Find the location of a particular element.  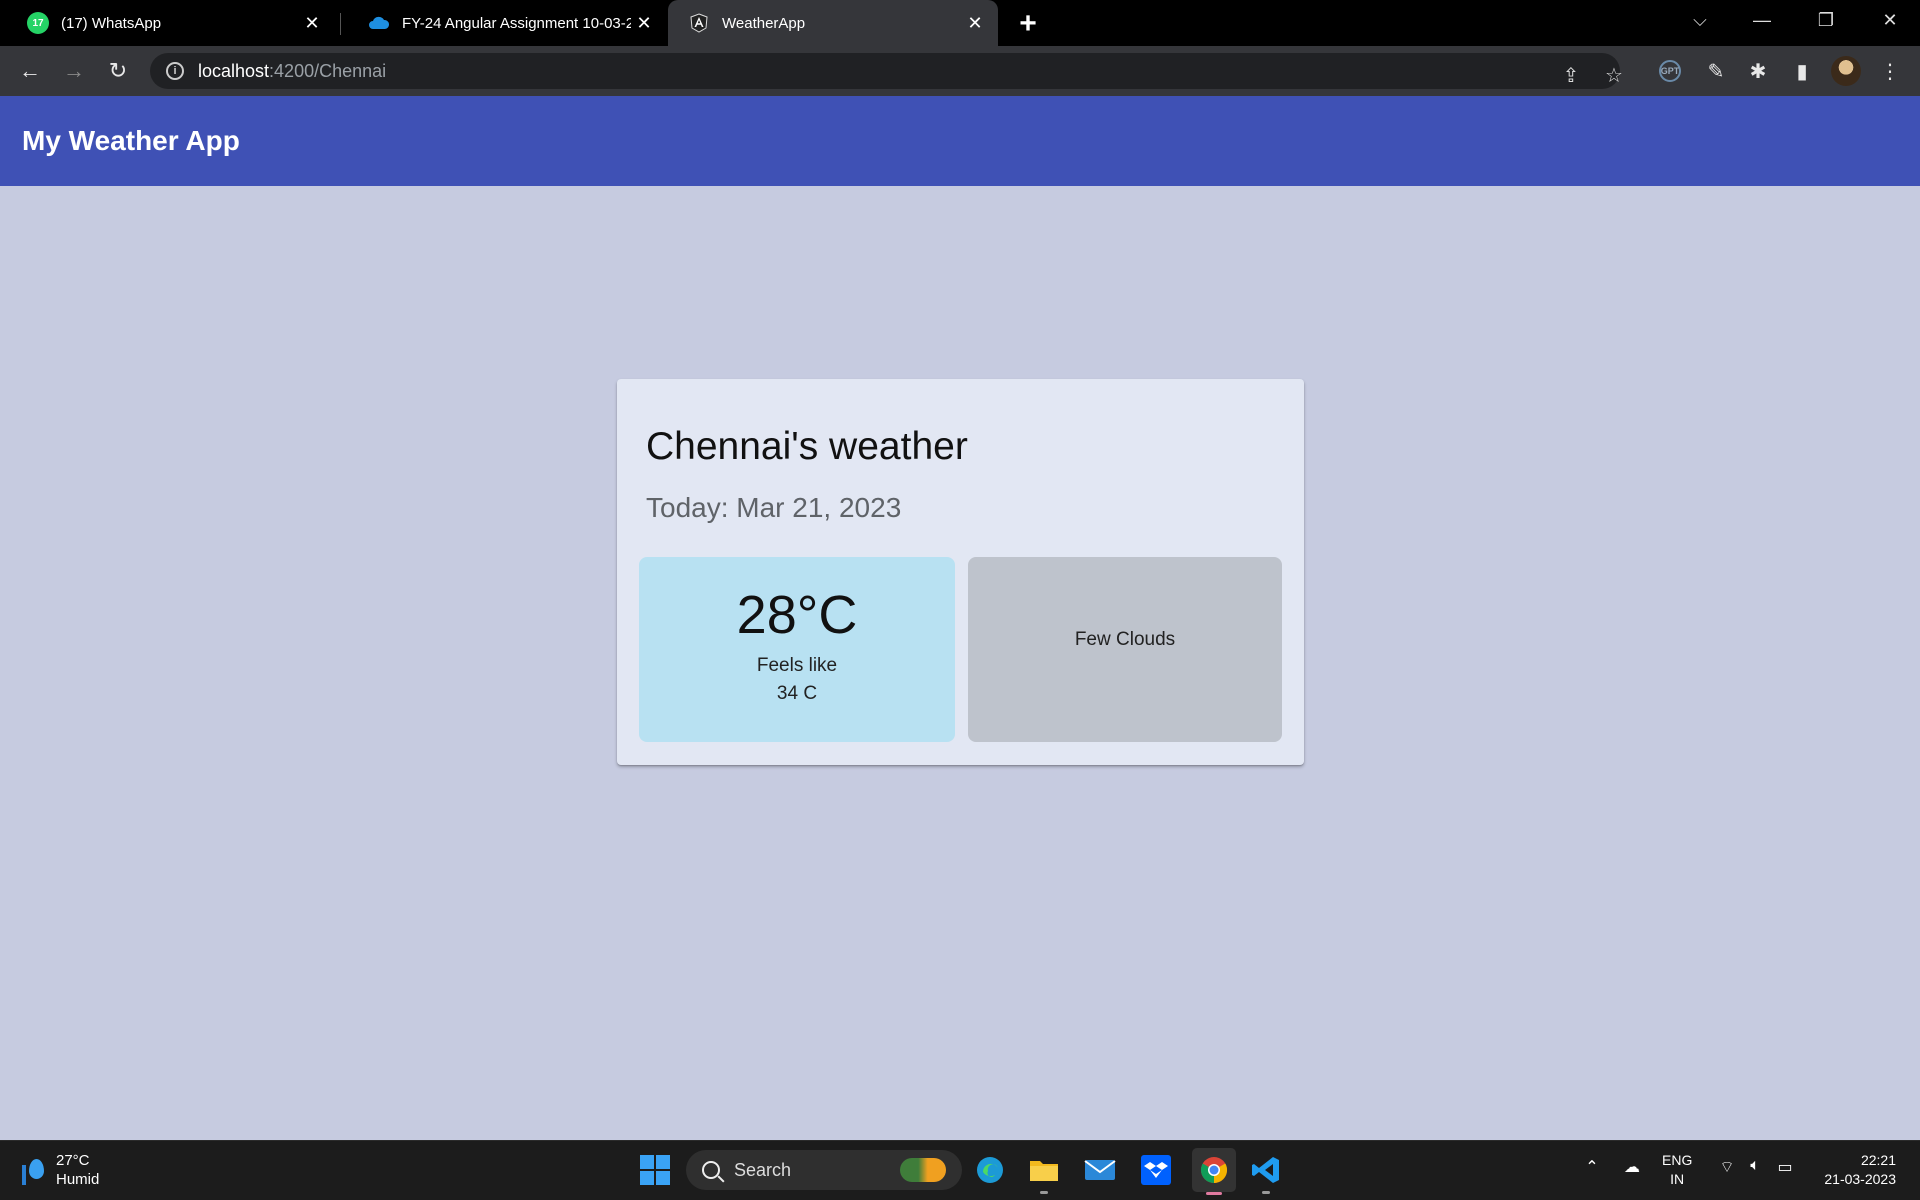

reload-icon: ↻ is located at coordinates (118, 71).